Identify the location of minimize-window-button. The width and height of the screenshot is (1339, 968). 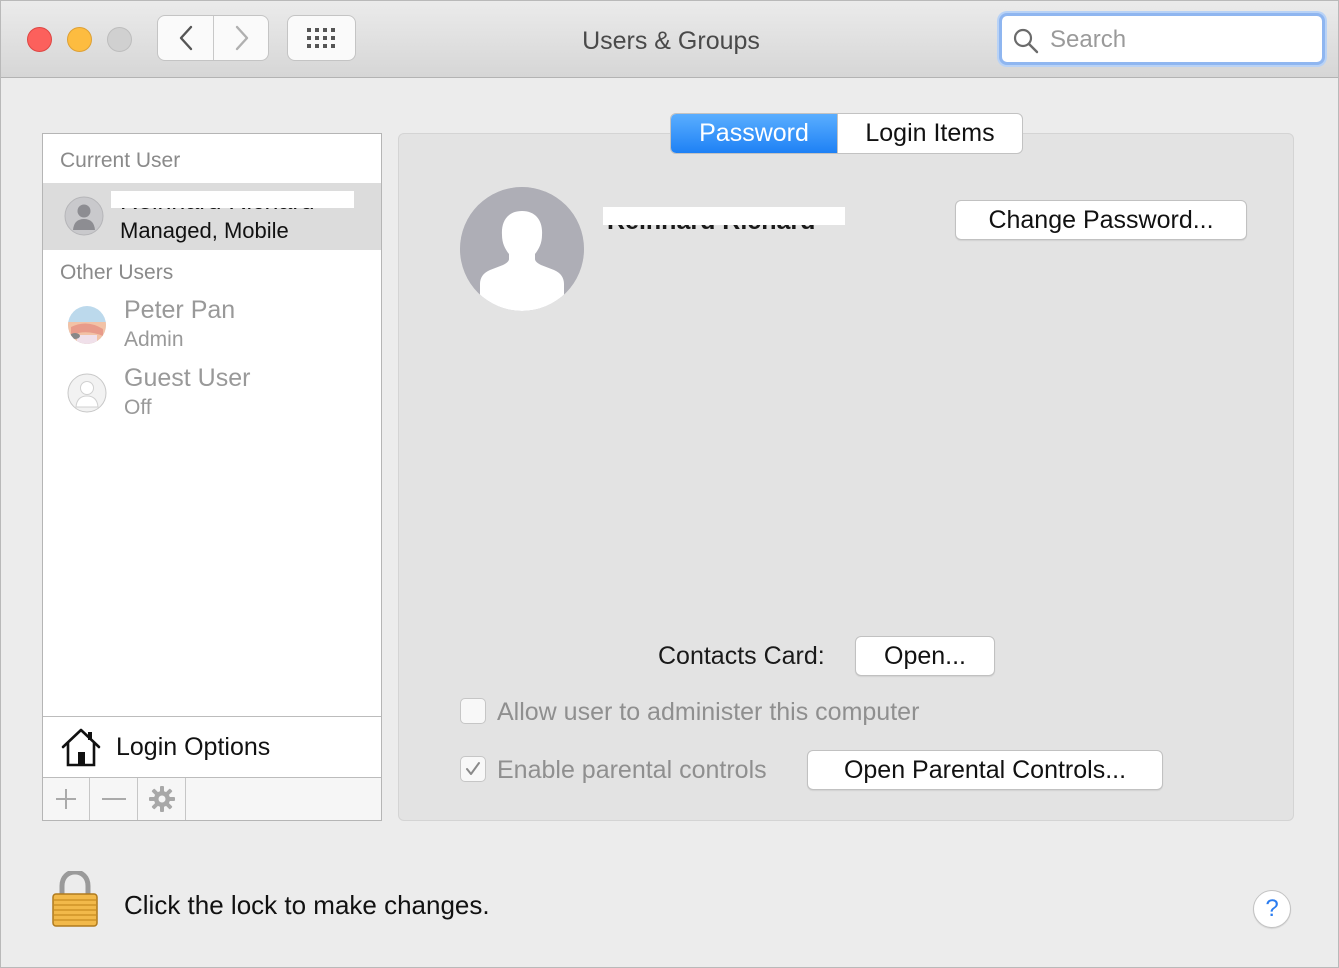
(79, 39).